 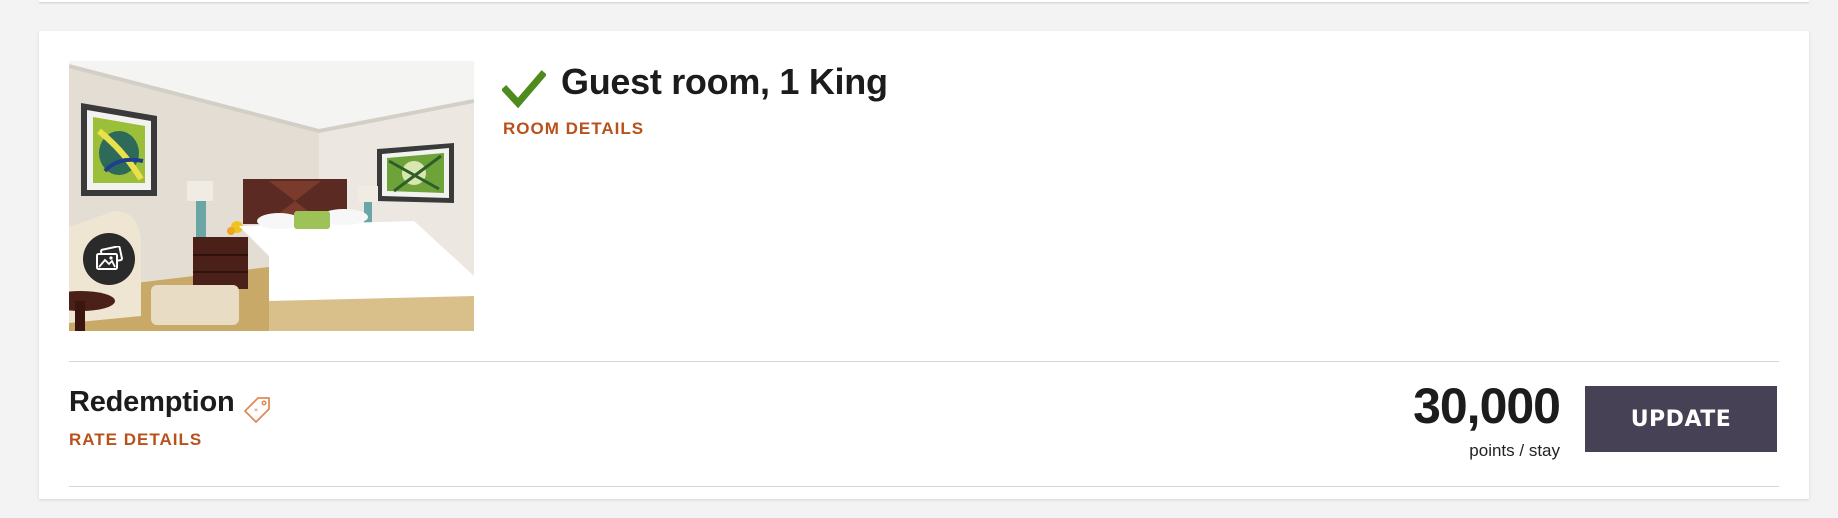 I want to click on room-title: Guest room, 1 King, so click(x=724, y=81).